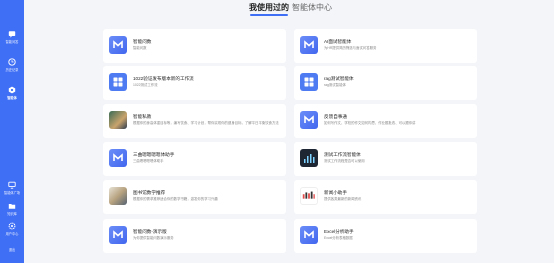  What do you see at coordinates (335, 116) in the screenshot?
I see `card-title: 反馈自事通` at bounding box center [335, 116].